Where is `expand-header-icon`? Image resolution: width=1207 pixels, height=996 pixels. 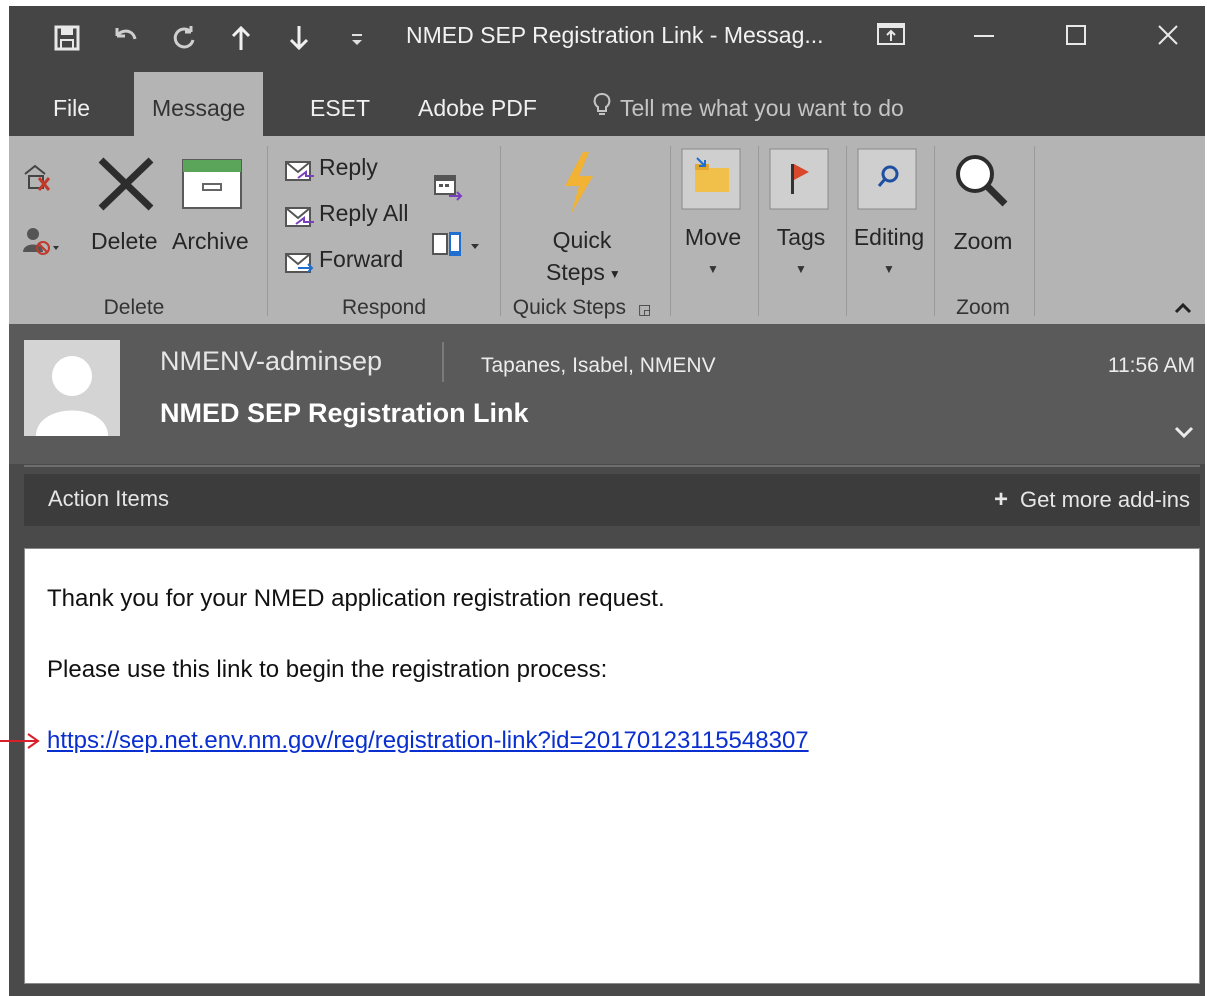
expand-header-icon is located at coordinates (1184, 431).